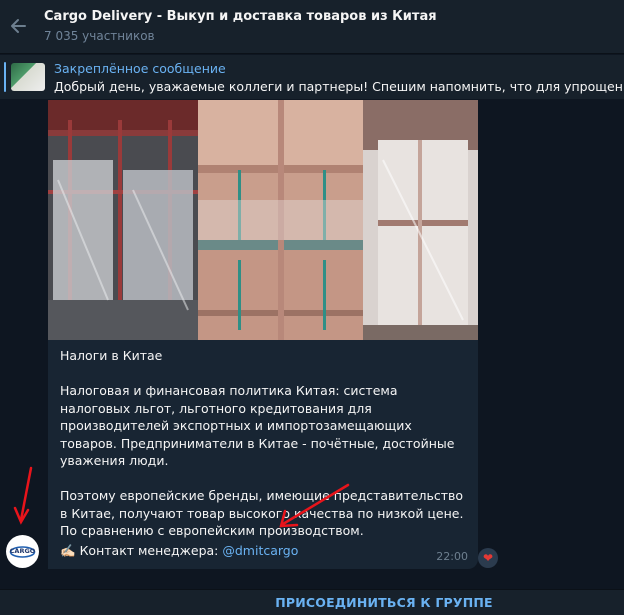 The height and width of the screenshot is (615, 624). I want to click on manager-link: @dmitcargo, so click(260, 550).